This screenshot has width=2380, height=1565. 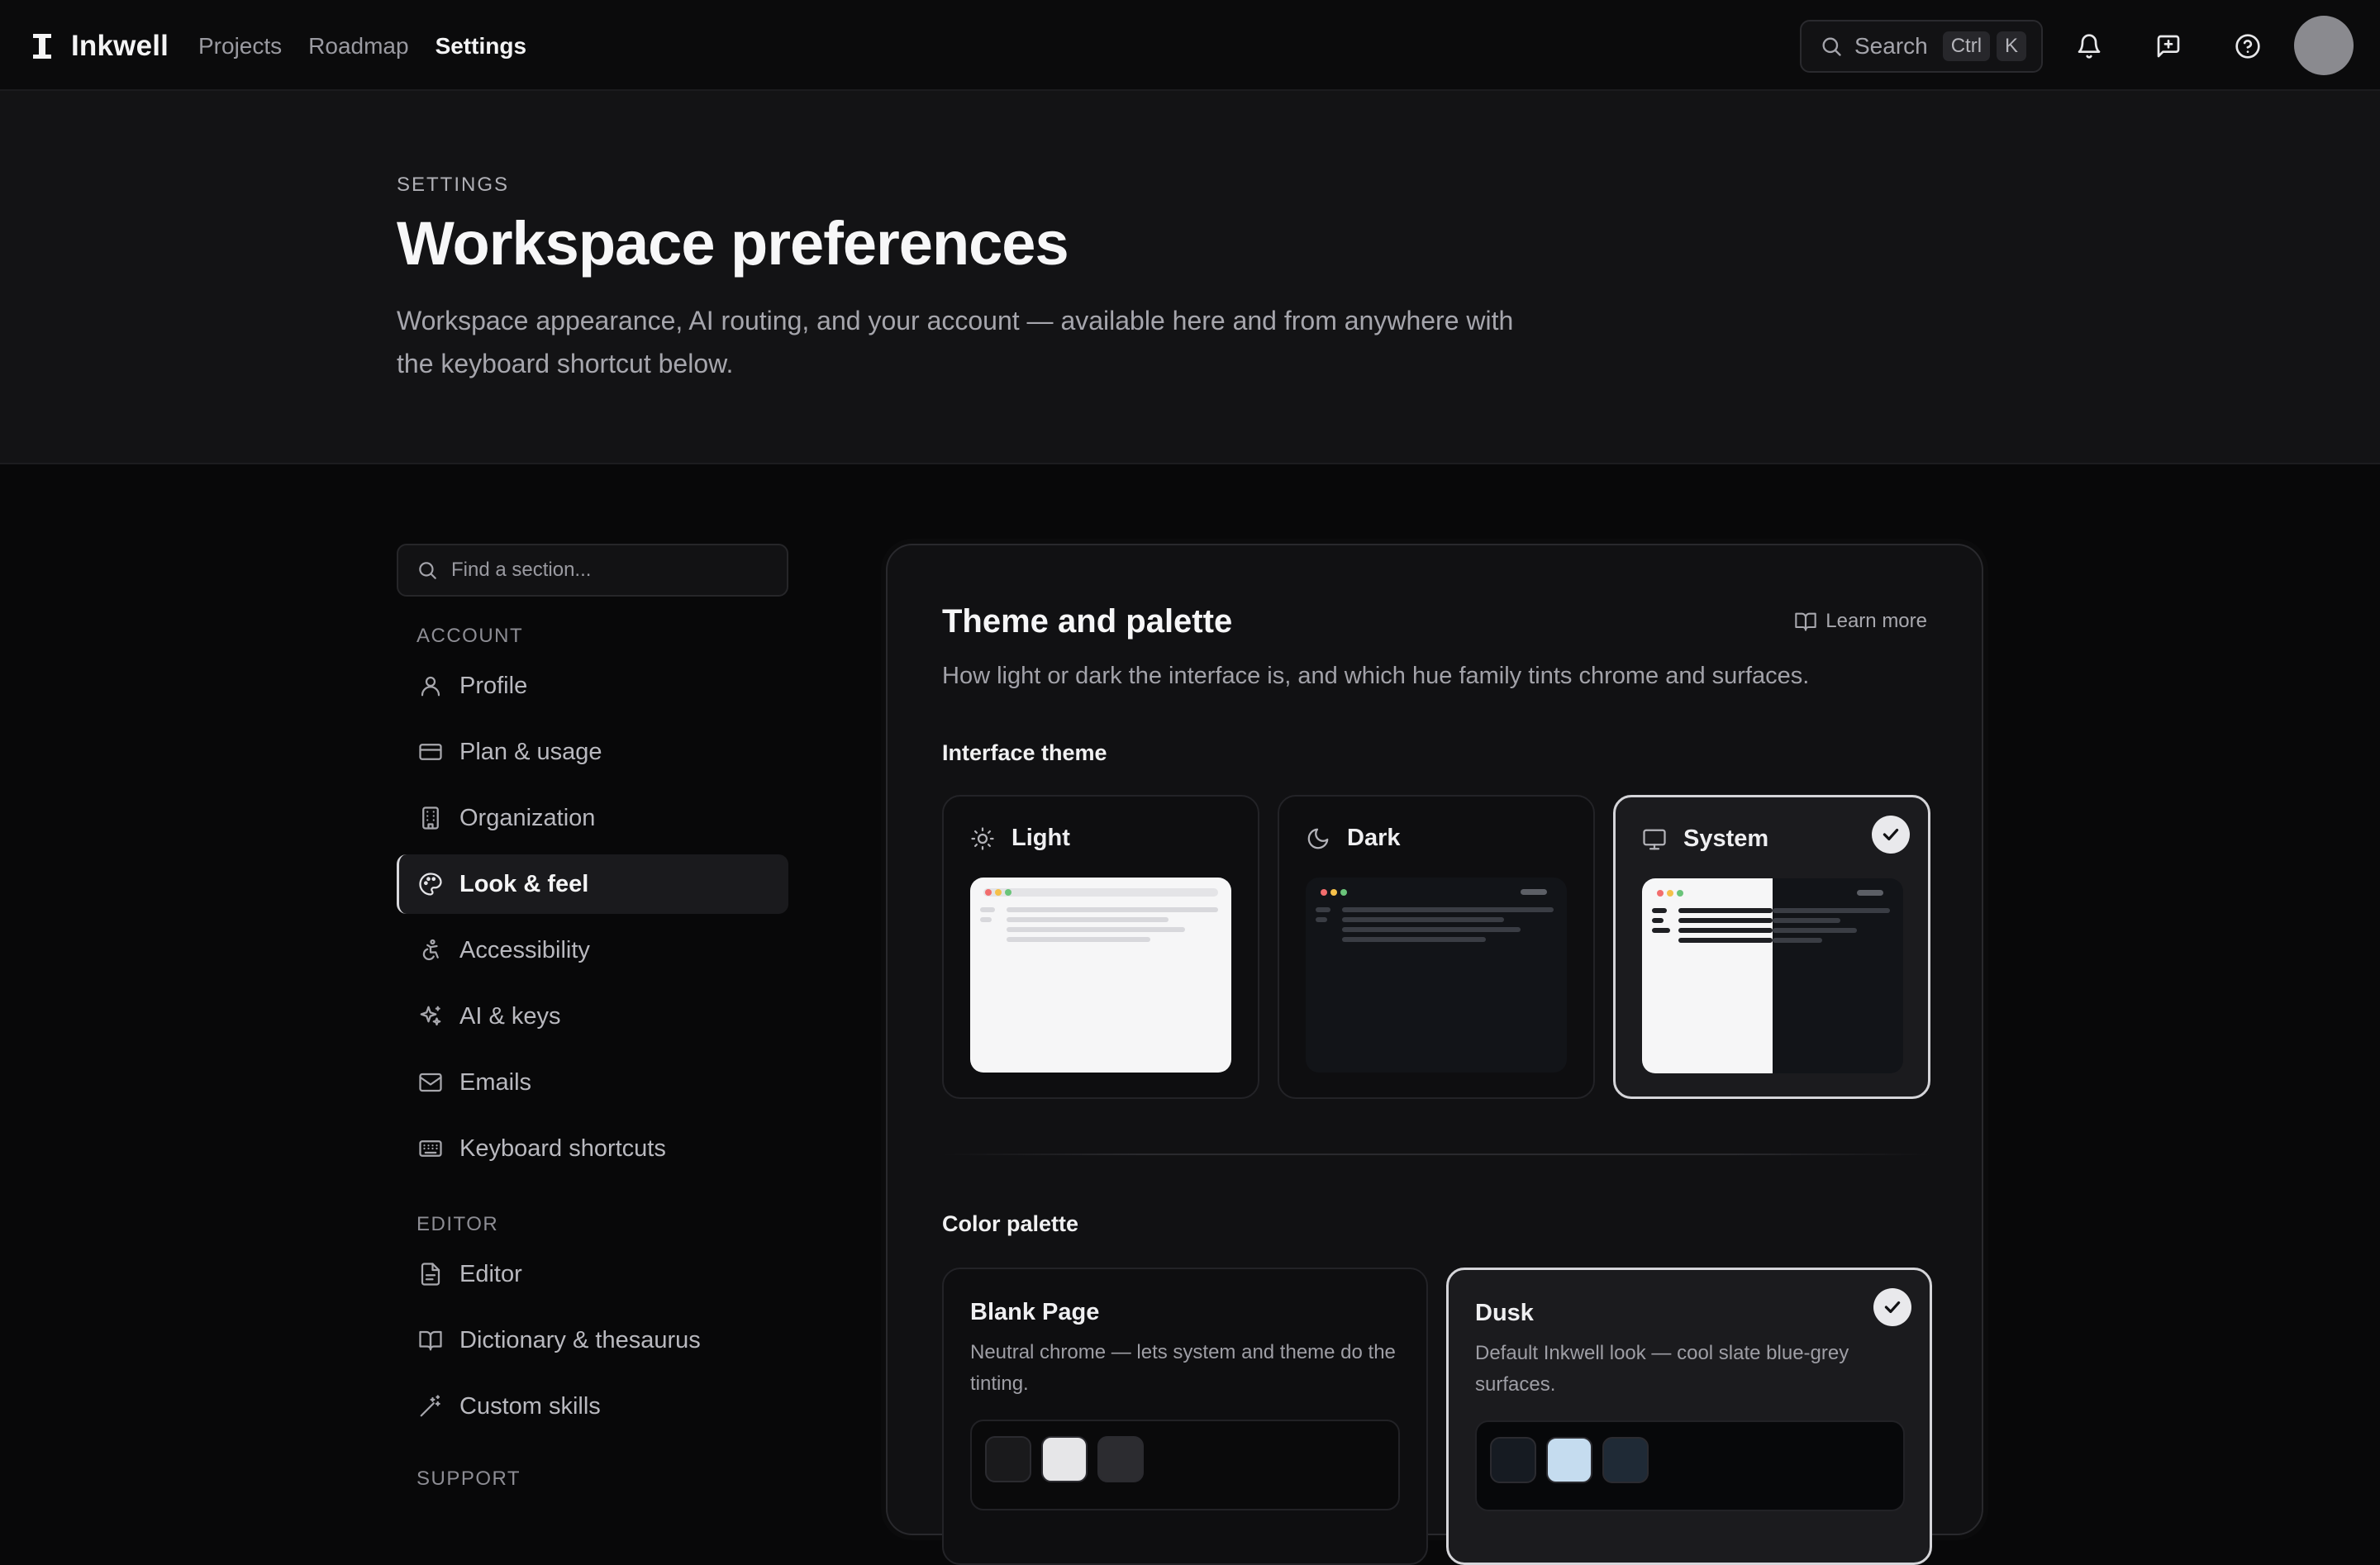 I want to click on sidebar-item-label: Organization, so click(x=527, y=817).